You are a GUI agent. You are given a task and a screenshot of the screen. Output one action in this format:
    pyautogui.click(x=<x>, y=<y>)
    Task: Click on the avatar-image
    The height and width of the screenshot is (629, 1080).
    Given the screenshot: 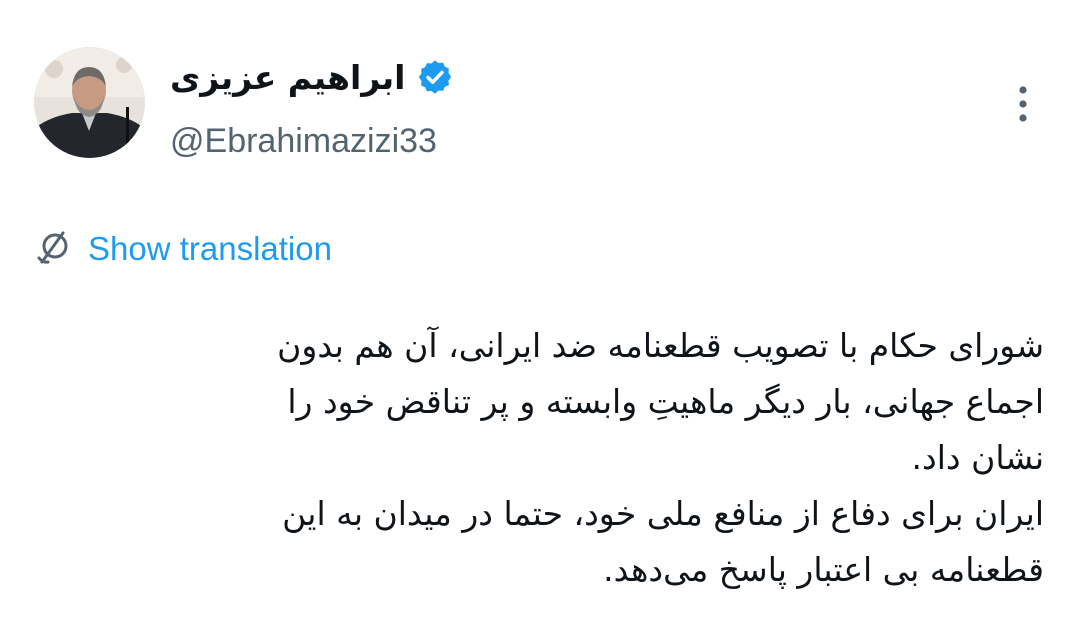 What is the action you would take?
    pyautogui.click(x=89, y=102)
    